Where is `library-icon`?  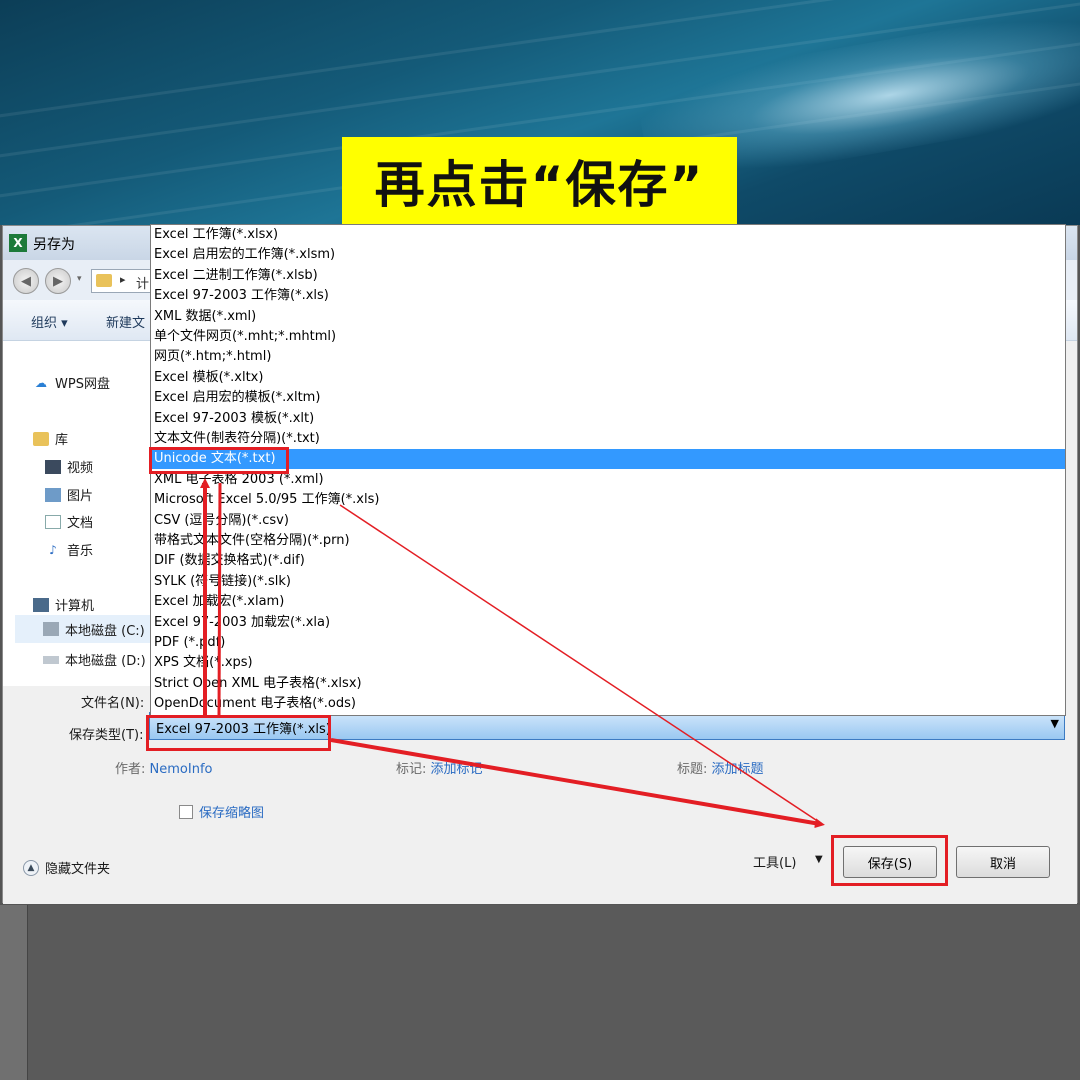
library-icon is located at coordinates (41, 438).